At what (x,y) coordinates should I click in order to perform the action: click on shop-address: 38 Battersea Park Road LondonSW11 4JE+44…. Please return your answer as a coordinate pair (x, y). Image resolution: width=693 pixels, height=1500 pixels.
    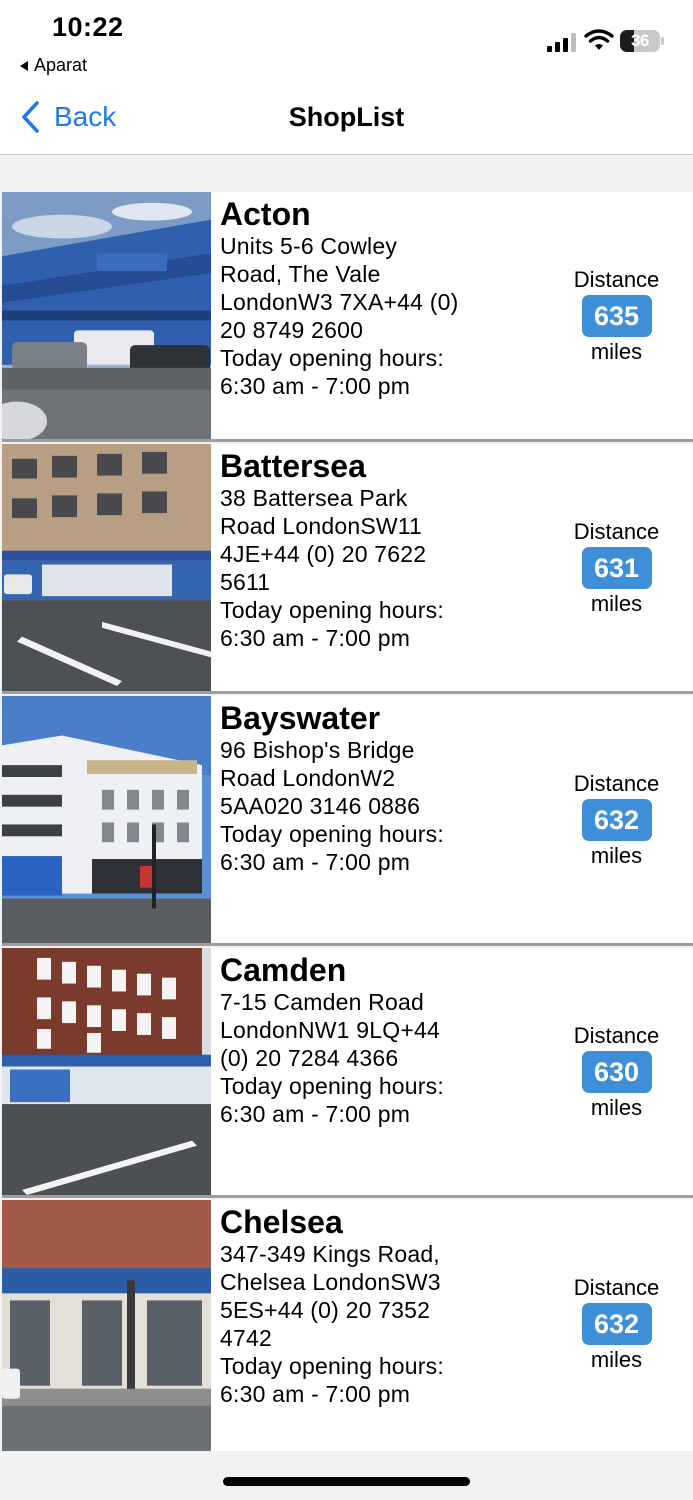
    Looking at the image, I should click on (323, 540).